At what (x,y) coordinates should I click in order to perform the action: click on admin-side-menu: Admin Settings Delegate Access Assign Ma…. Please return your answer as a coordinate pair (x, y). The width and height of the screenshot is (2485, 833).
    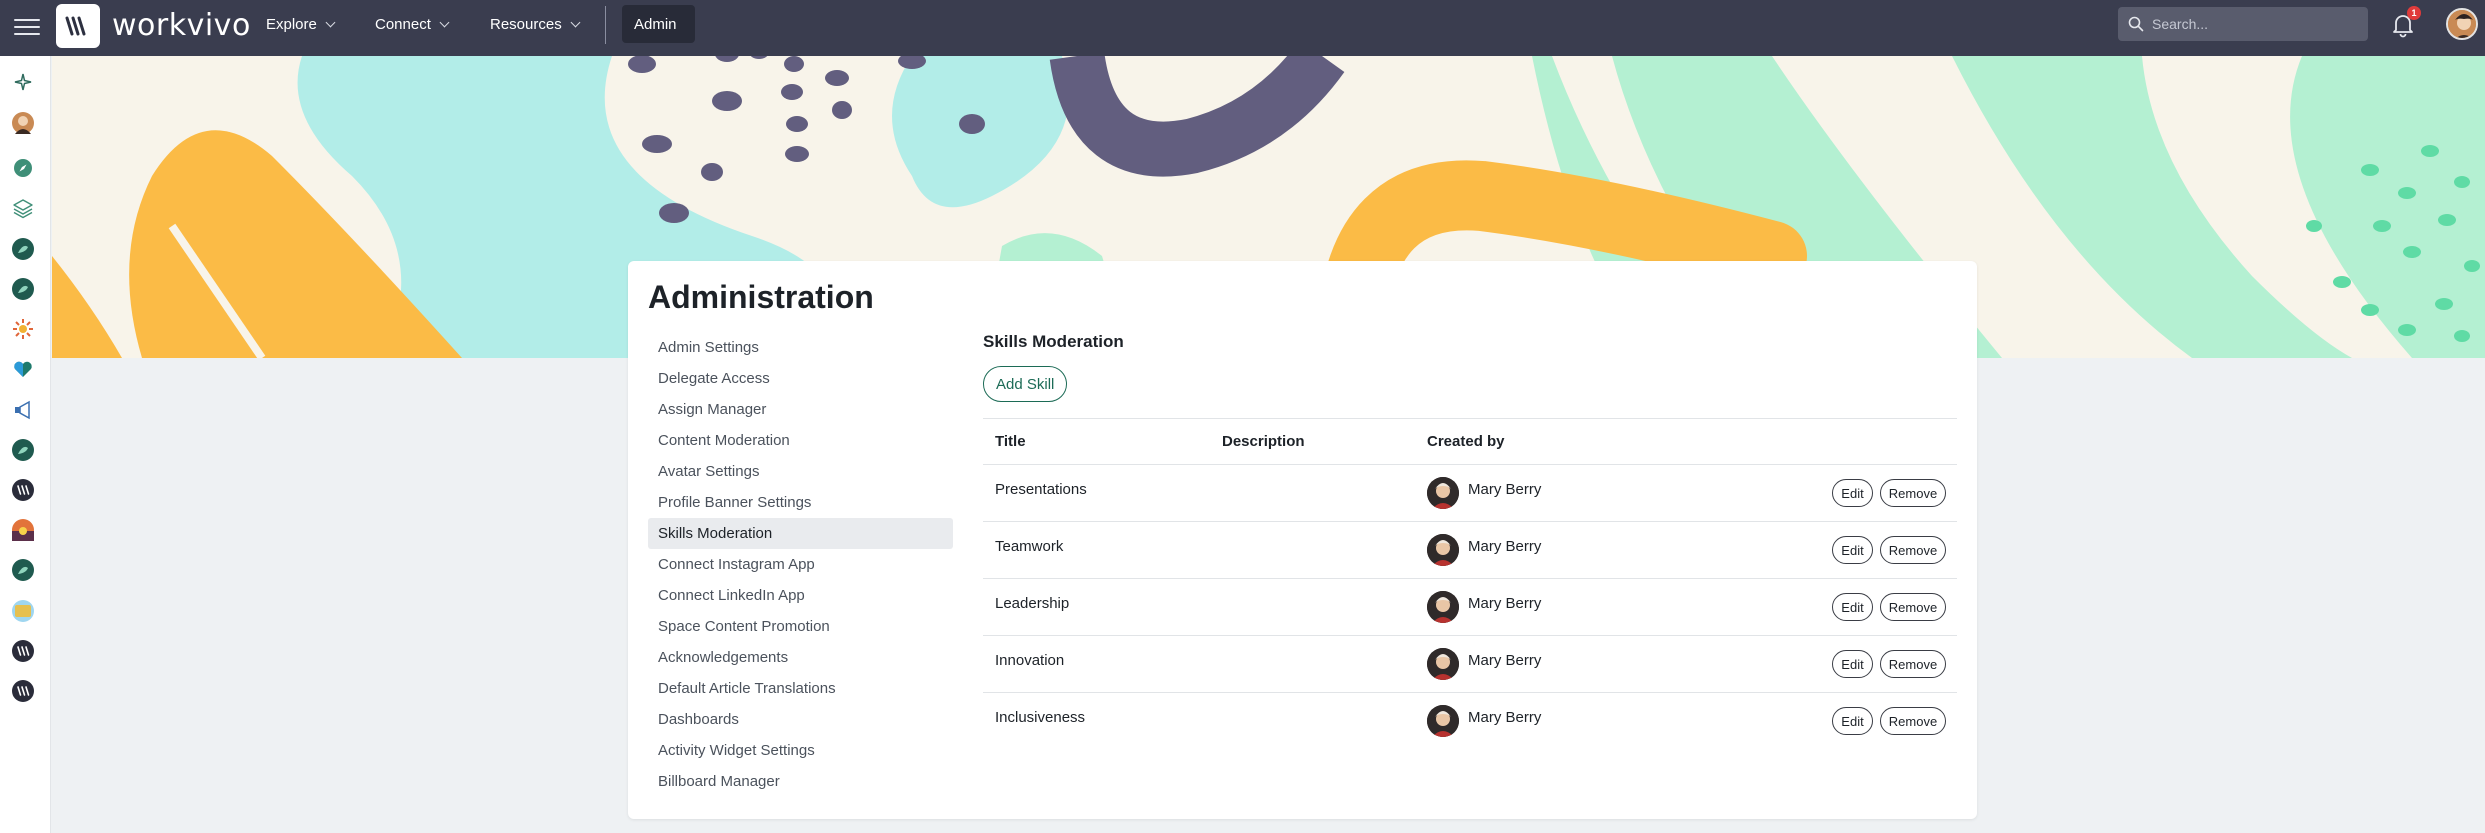
    Looking at the image, I should click on (800, 564).